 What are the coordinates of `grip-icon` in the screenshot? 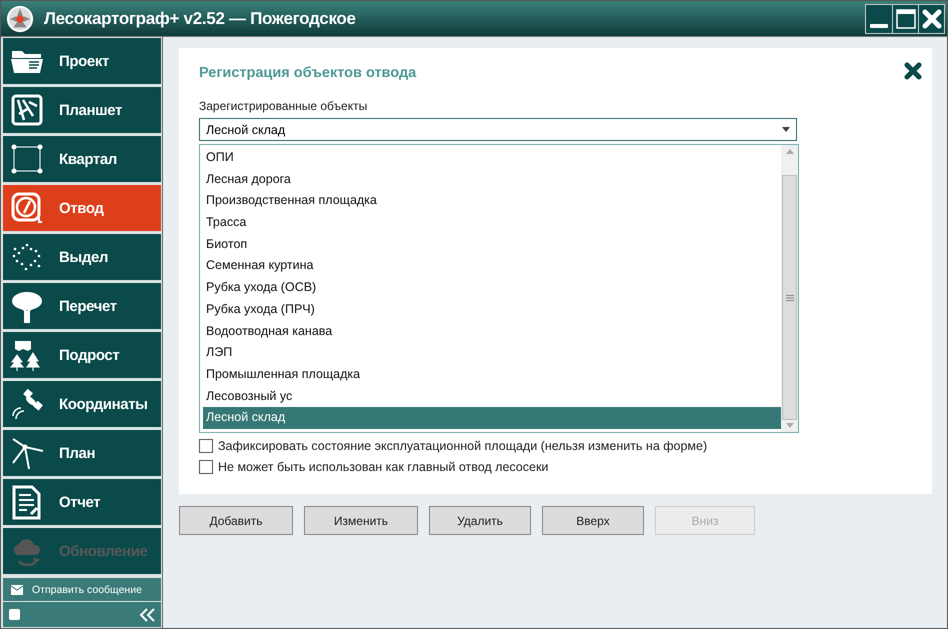 It's located at (790, 297).